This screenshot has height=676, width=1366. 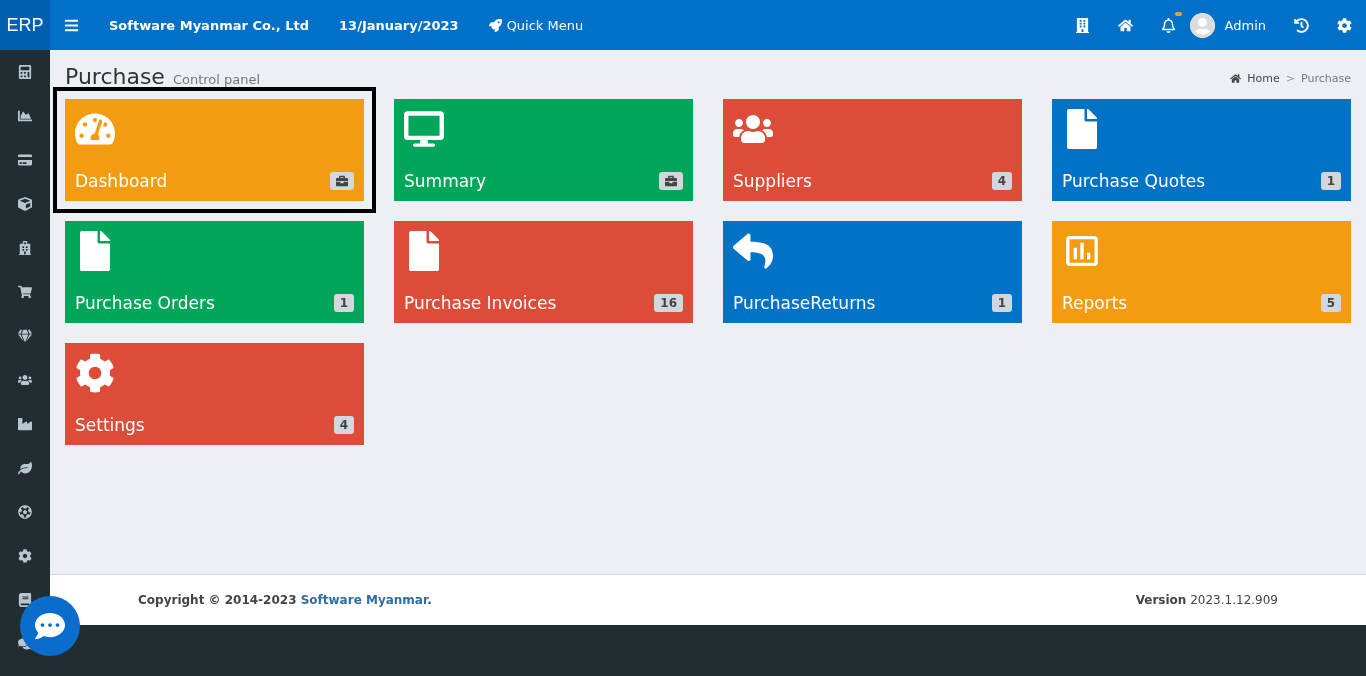 I want to click on copyright-text: Copyright © 2014-2023 Software Myanmar., so click(x=285, y=600).